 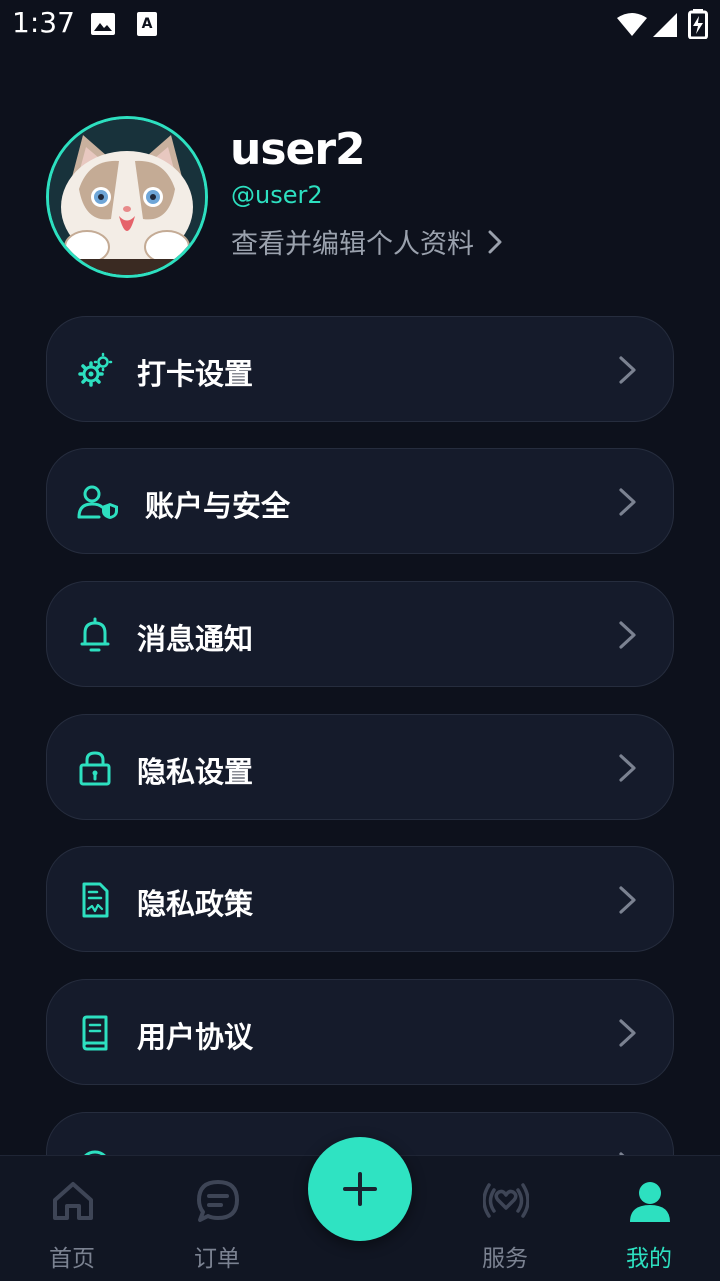 What do you see at coordinates (360, 24) in the screenshot?
I see `status-bar: 1:37 A` at bounding box center [360, 24].